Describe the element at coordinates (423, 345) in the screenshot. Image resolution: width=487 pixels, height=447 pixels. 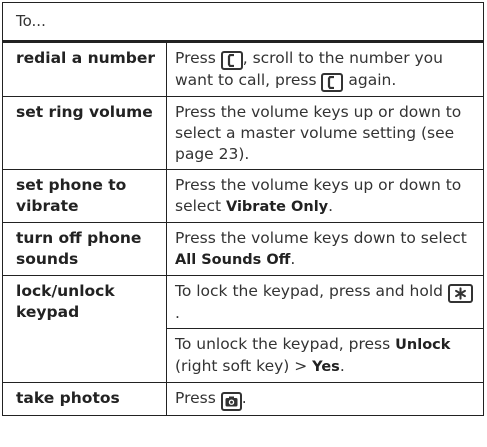
I see `menu-option-text: Unlock` at that location.